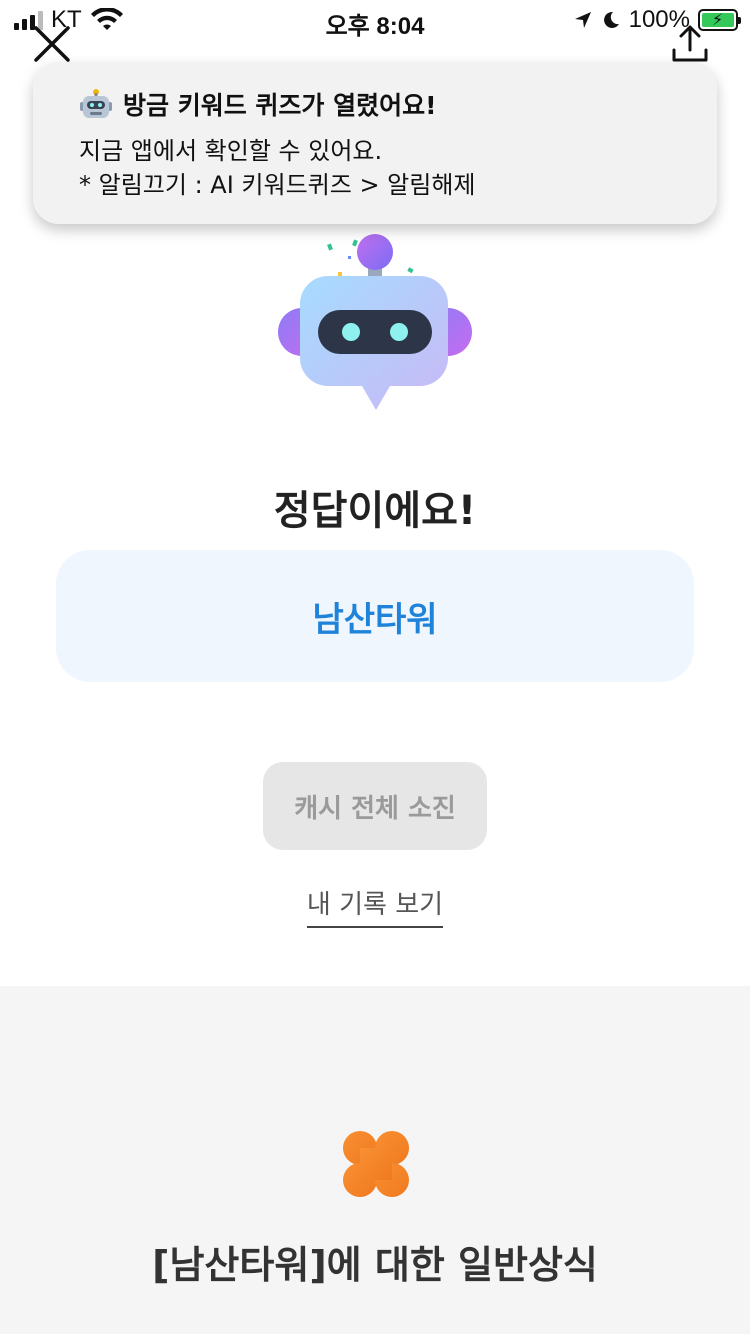 The height and width of the screenshot is (1334, 750). What do you see at coordinates (375, 20) in the screenshot?
I see `status-bar: KT 오후 8:04 100% ⚡` at bounding box center [375, 20].